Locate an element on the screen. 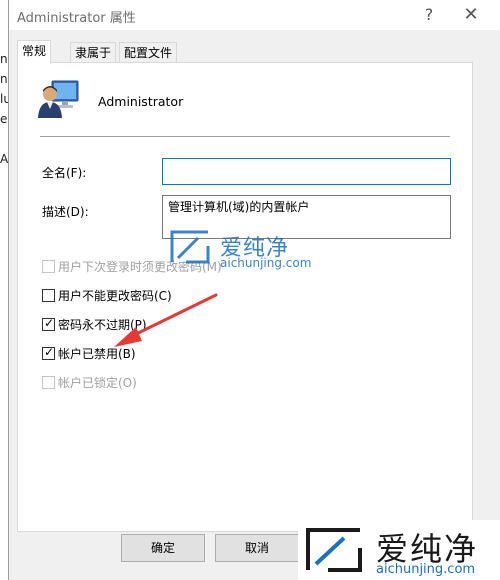 This screenshot has width=500, height=580. cancel-button: 取消 is located at coordinates (257, 548).